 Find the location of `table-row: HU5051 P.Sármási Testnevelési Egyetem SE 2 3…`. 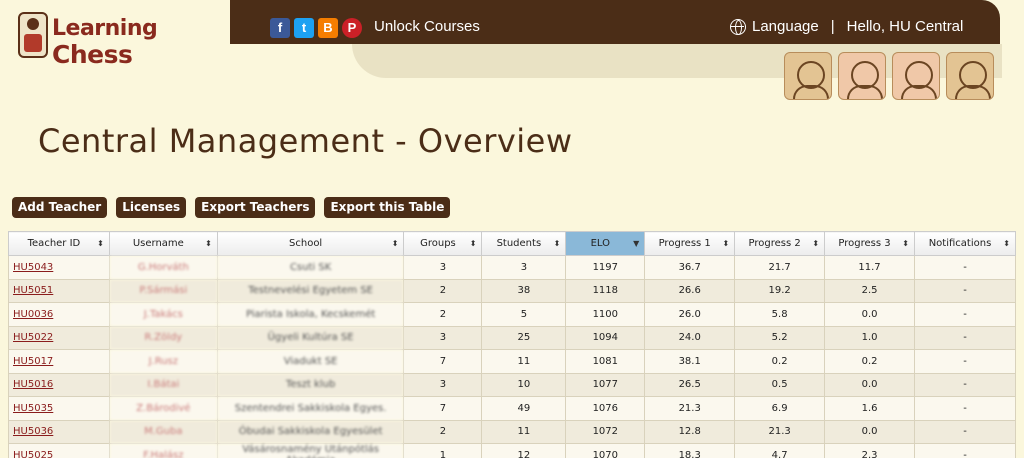

table-row: HU5051 P.Sármási Testnevelési Egyetem SE 2 3… is located at coordinates (512, 290).